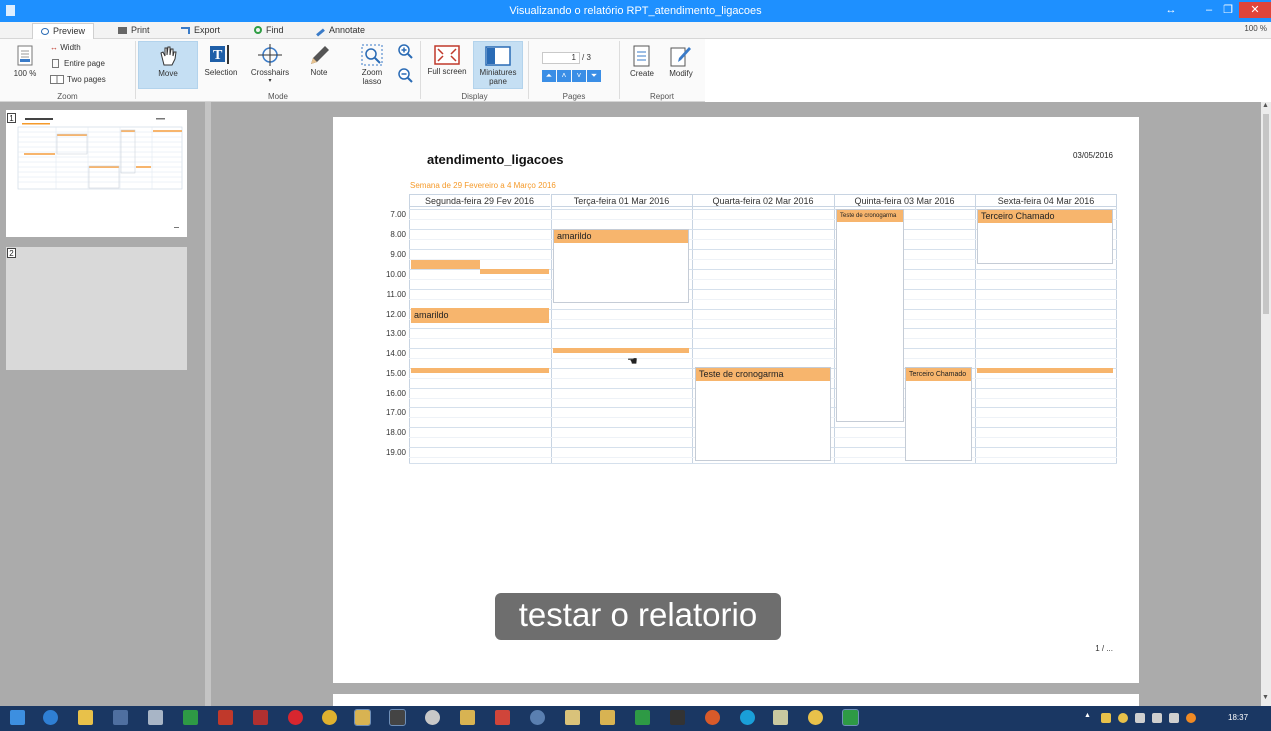  Describe the element at coordinates (25, 61) in the screenshot. I see `zoom-100-button: 100 %` at that location.